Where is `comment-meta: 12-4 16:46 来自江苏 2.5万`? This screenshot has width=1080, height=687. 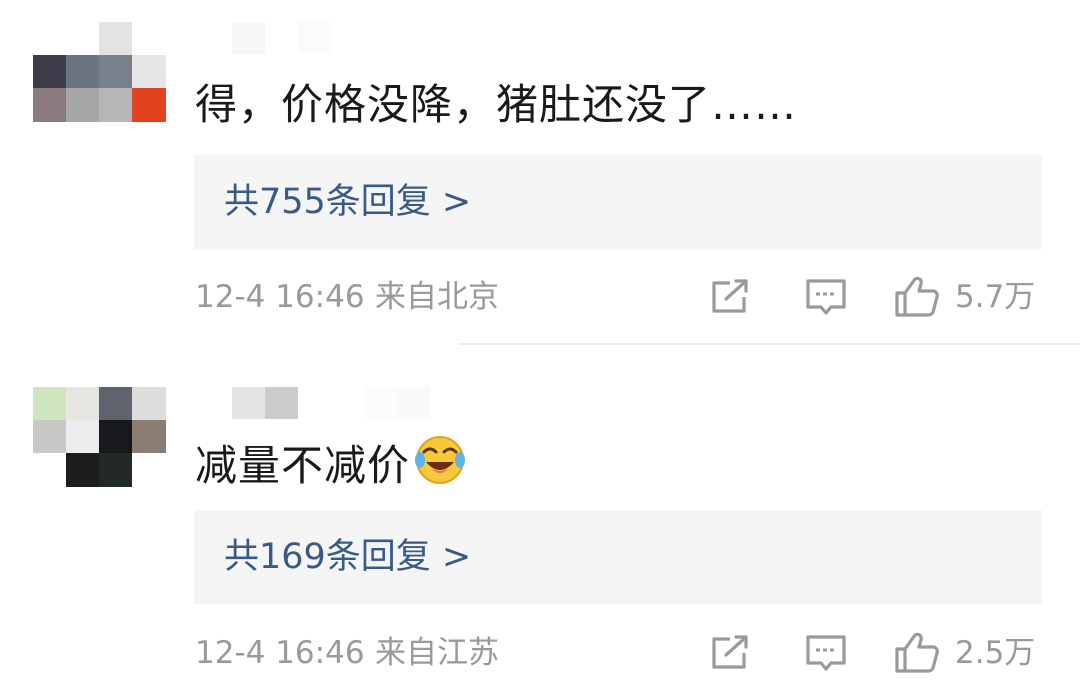 comment-meta: 12-4 16:46 来自江苏 2.5万 is located at coordinates (540, 653).